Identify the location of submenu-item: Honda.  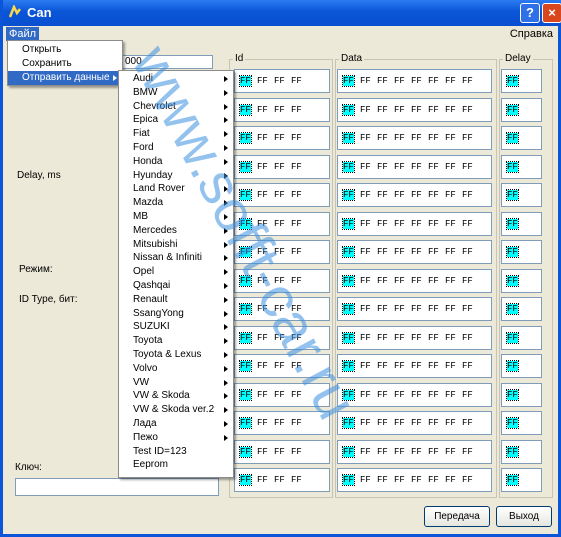
(176, 162).